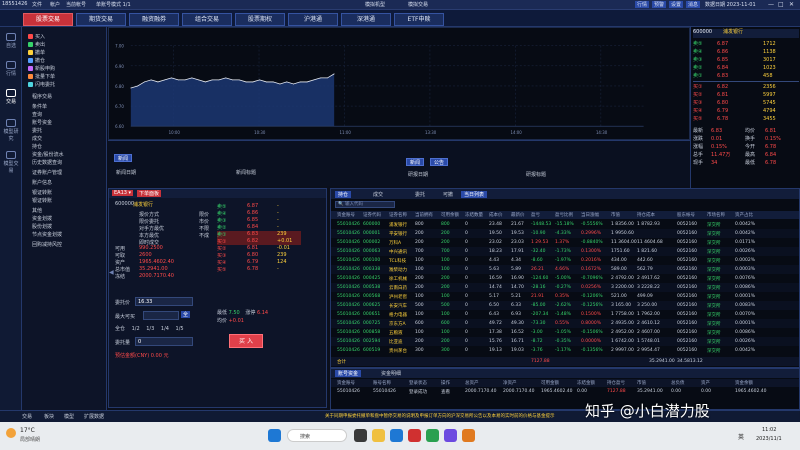 The width and height of the screenshot is (800, 450). Describe the element at coordinates (781, 4) in the screenshot. I see `maximize-icon: □` at that location.